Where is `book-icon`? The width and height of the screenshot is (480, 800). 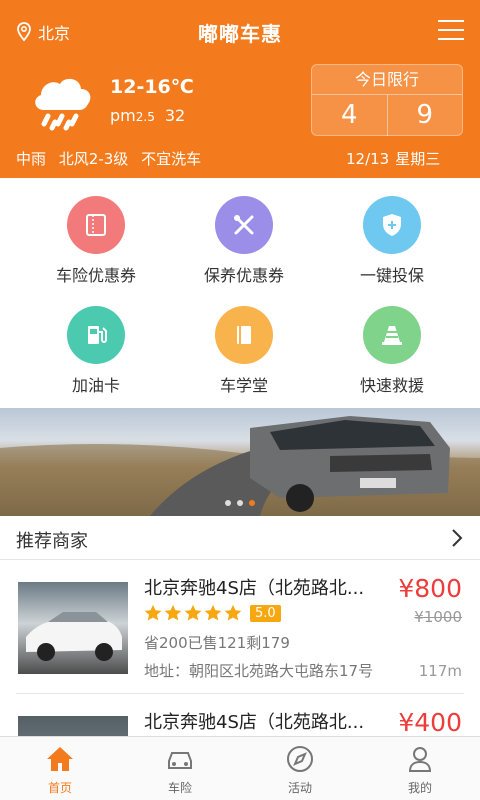
book-icon is located at coordinates (244, 335).